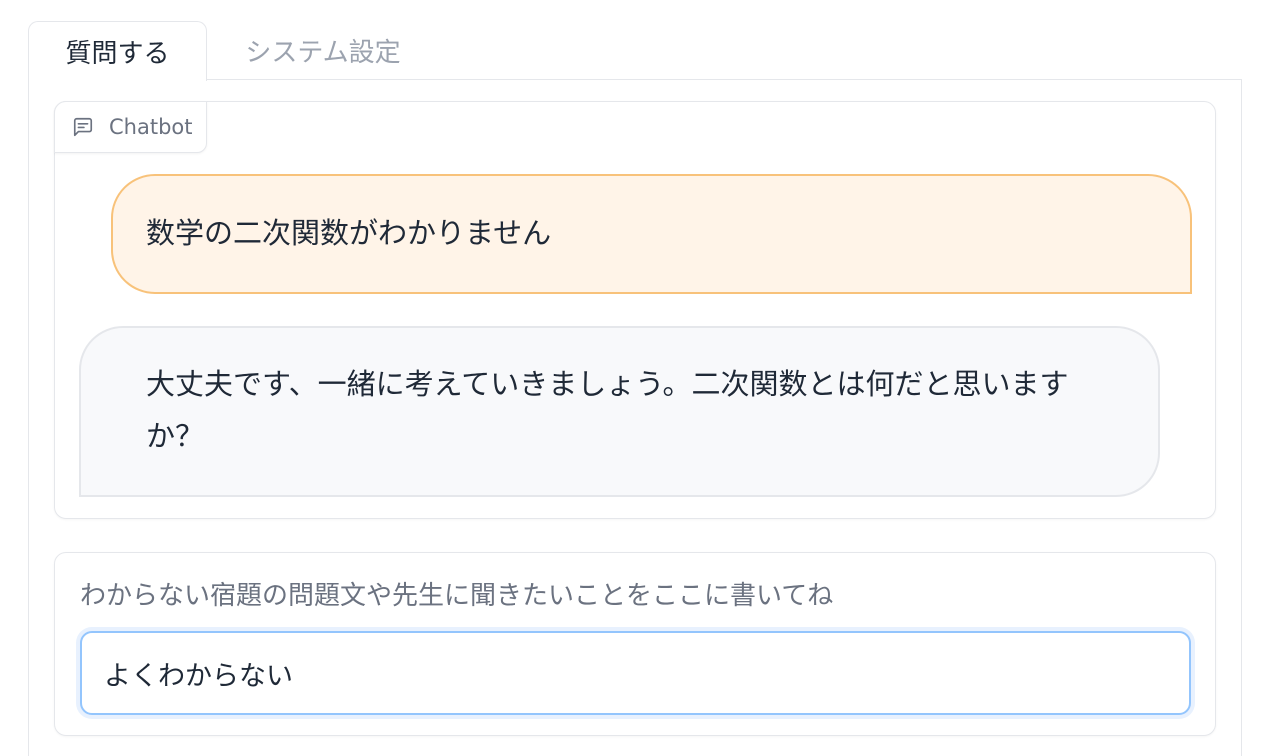 The width and height of the screenshot is (1266, 756). What do you see at coordinates (83, 127) in the screenshot?
I see `chat-bubble-icon` at bounding box center [83, 127].